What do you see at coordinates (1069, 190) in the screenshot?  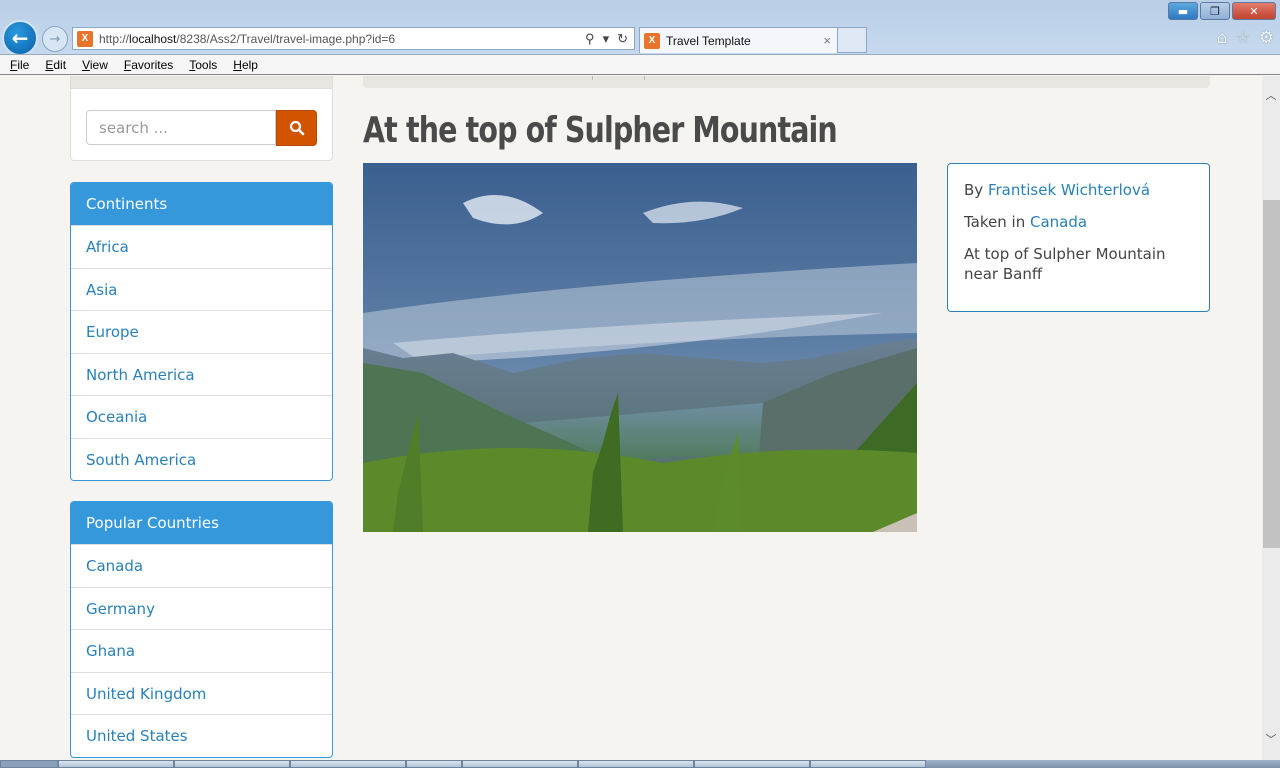 I see `author-link: Frantisek Wichterlová` at bounding box center [1069, 190].